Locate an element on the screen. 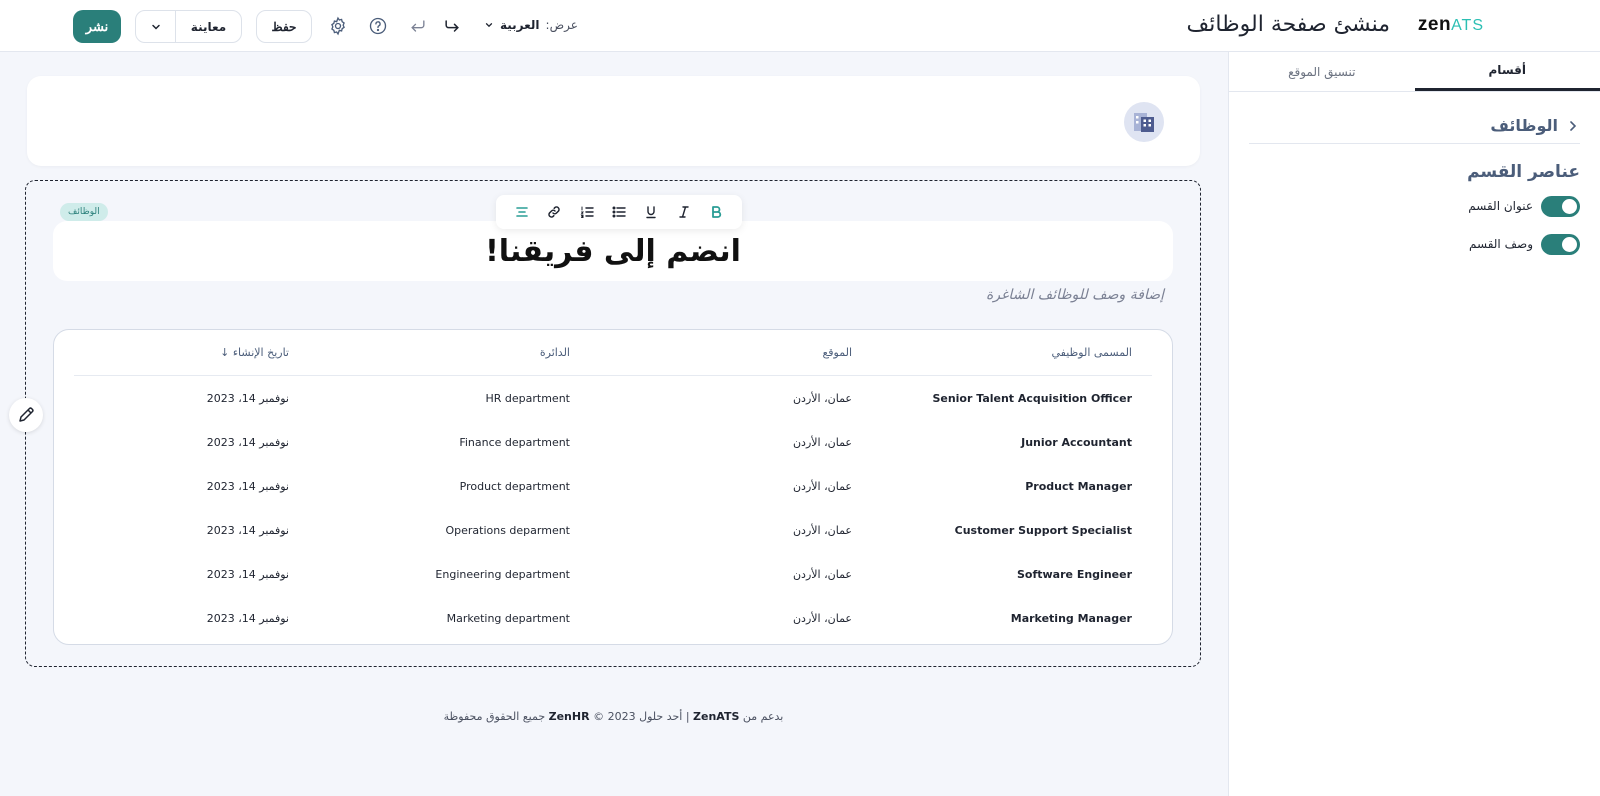  section-heading-card: انضم إلى فريقنا! is located at coordinates (613, 251).